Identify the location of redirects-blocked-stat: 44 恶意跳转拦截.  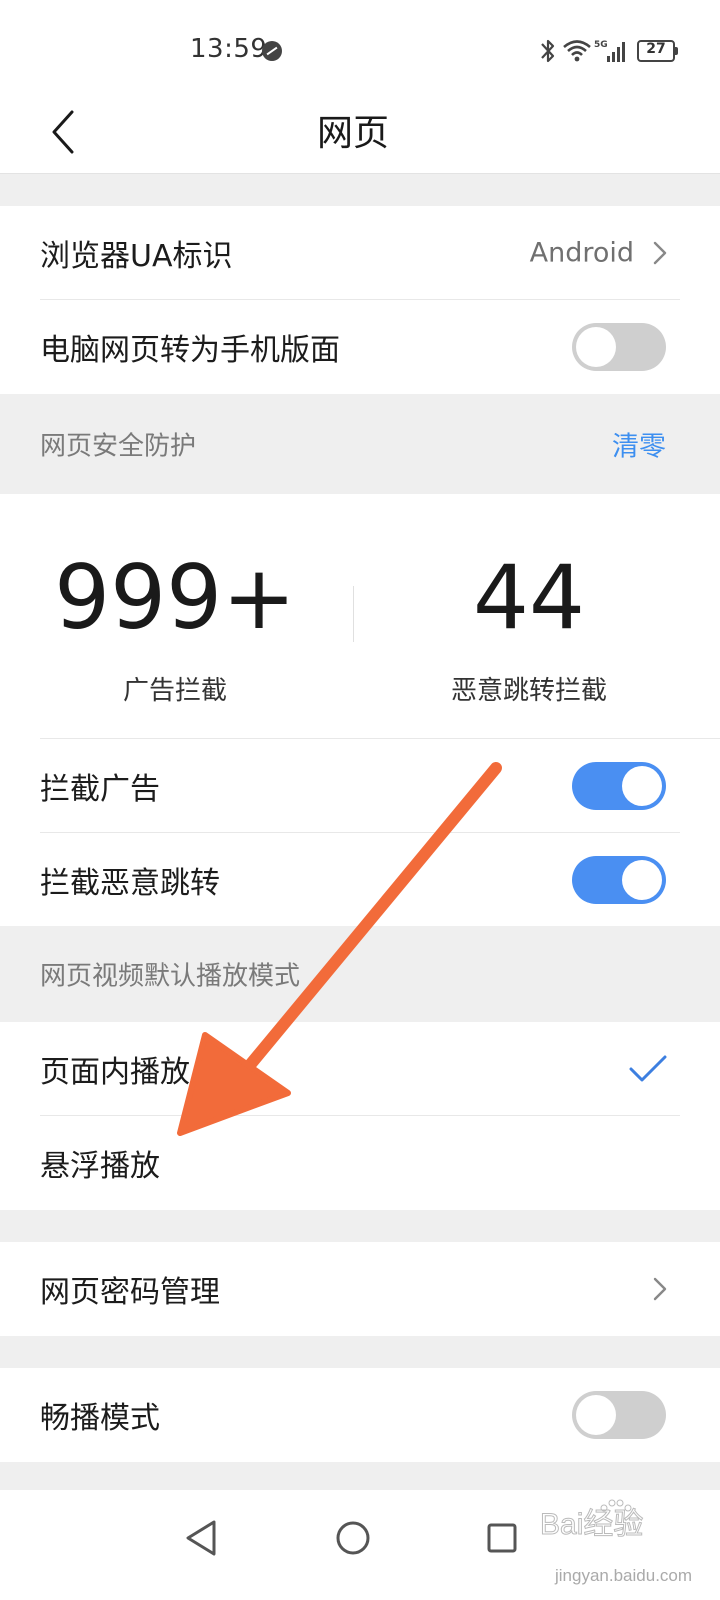
(529, 627).